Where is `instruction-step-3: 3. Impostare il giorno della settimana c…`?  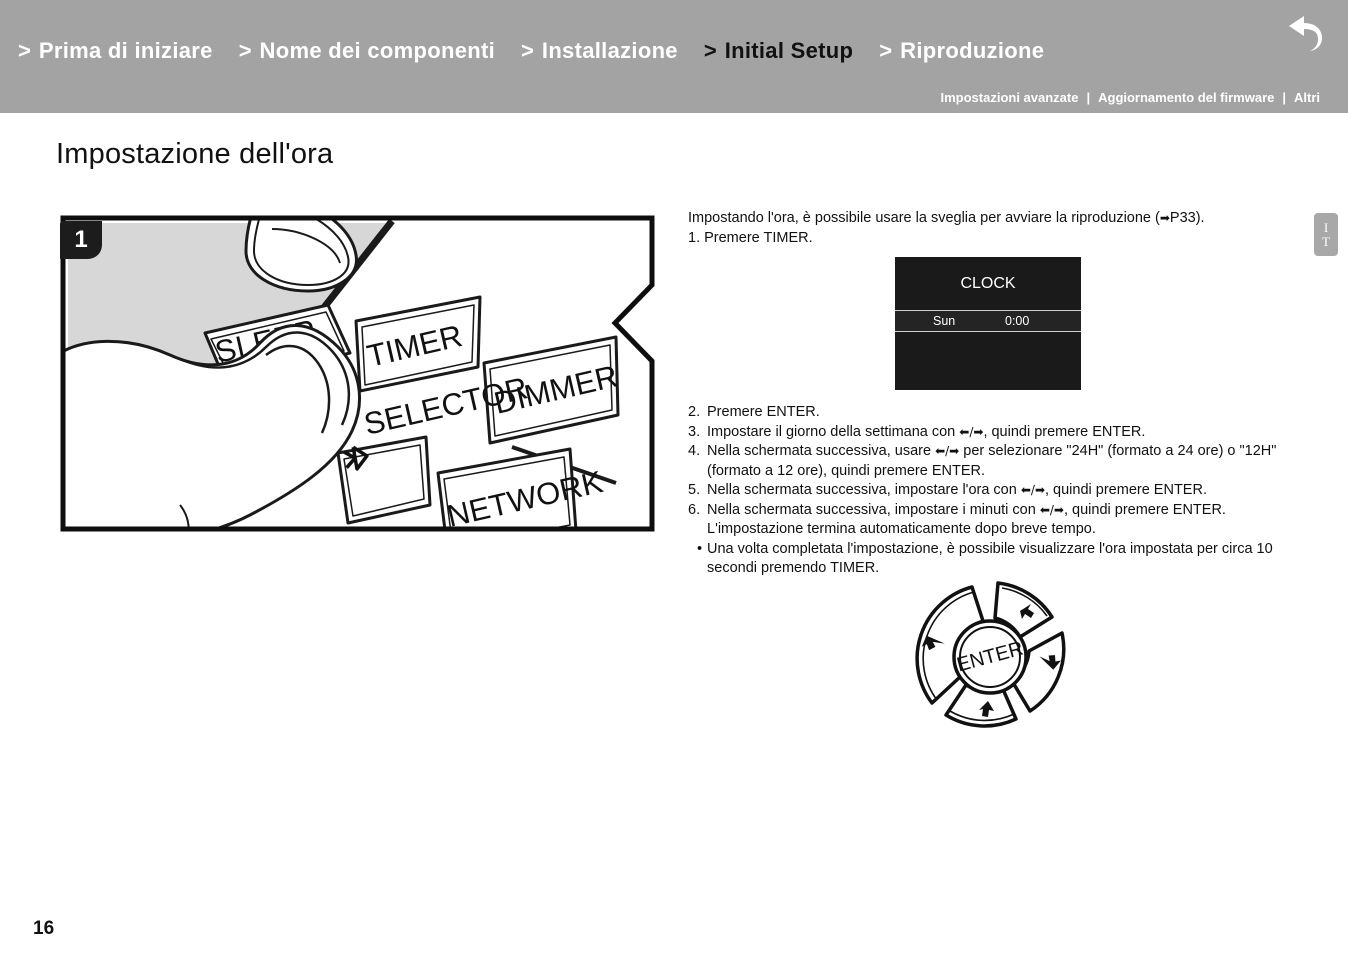
instruction-step-3: 3. Impostare il giorno della settimana c… is located at coordinates (994, 433).